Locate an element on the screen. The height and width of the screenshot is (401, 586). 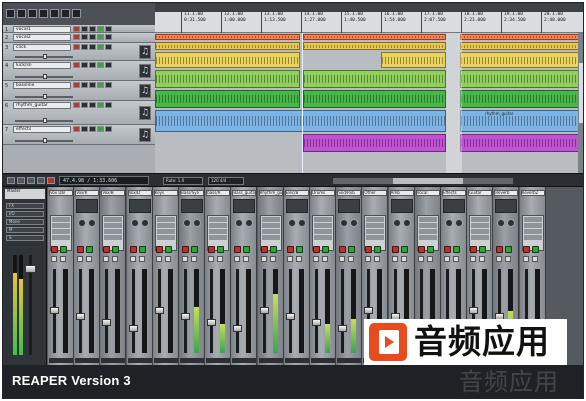
strip-name: Snd/Rvb is located at coordinates (349, 193).